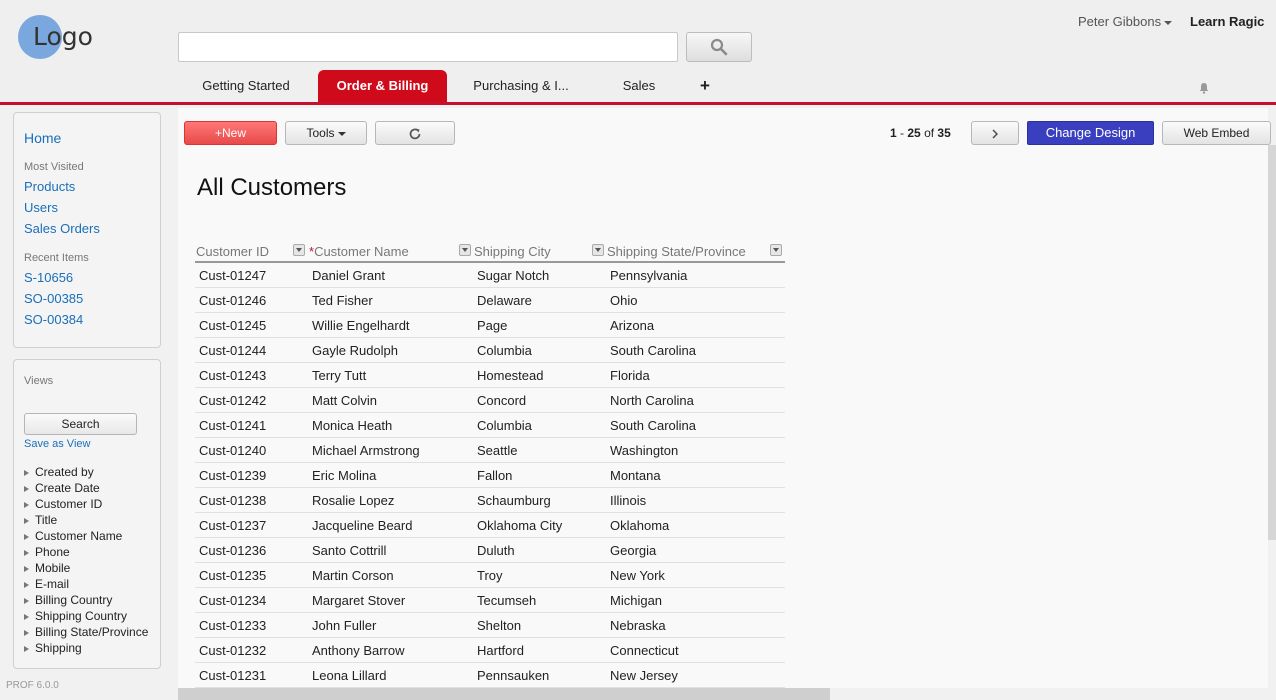 The image size is (1276, 700). I want to click on table-cell: Ted Fisher, so click(342, 300).